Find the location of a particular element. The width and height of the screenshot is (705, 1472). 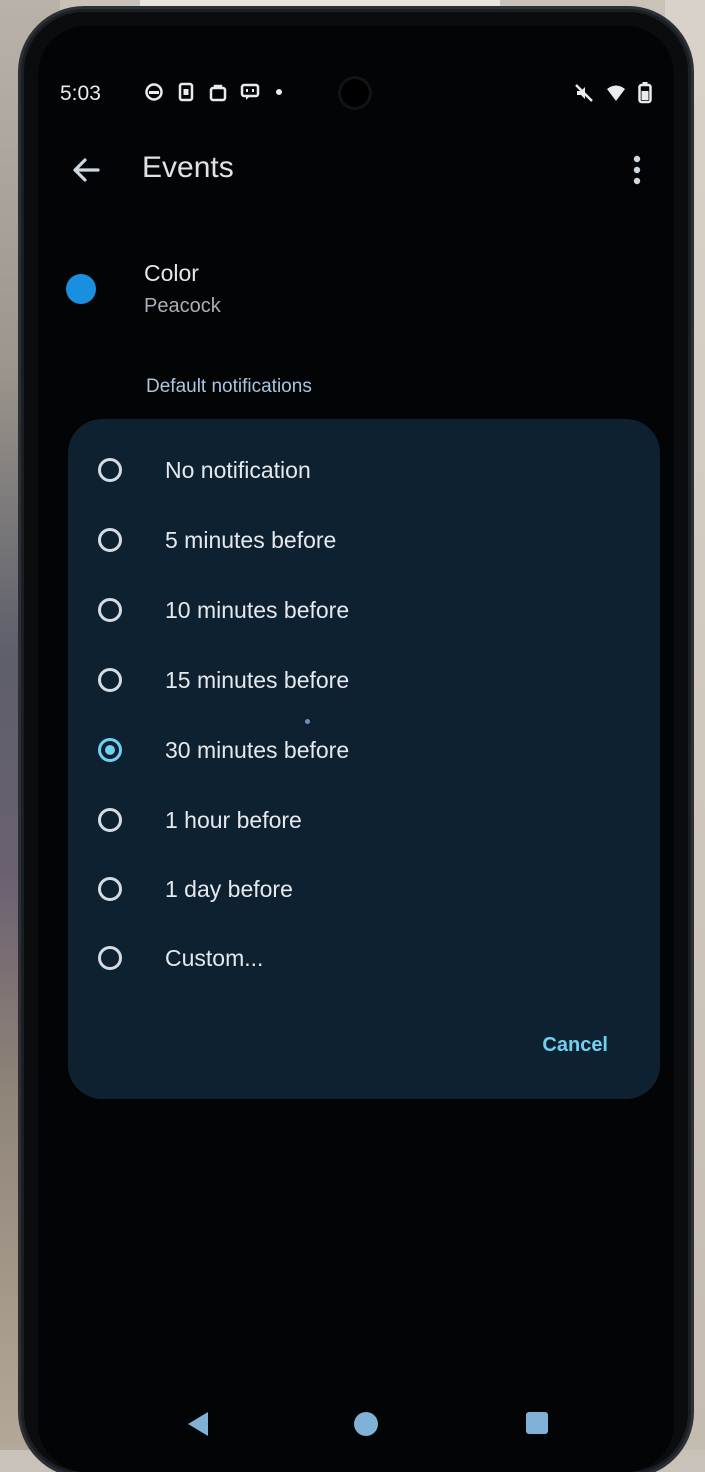

radio-button-selected is located at coordinates (110, 750).